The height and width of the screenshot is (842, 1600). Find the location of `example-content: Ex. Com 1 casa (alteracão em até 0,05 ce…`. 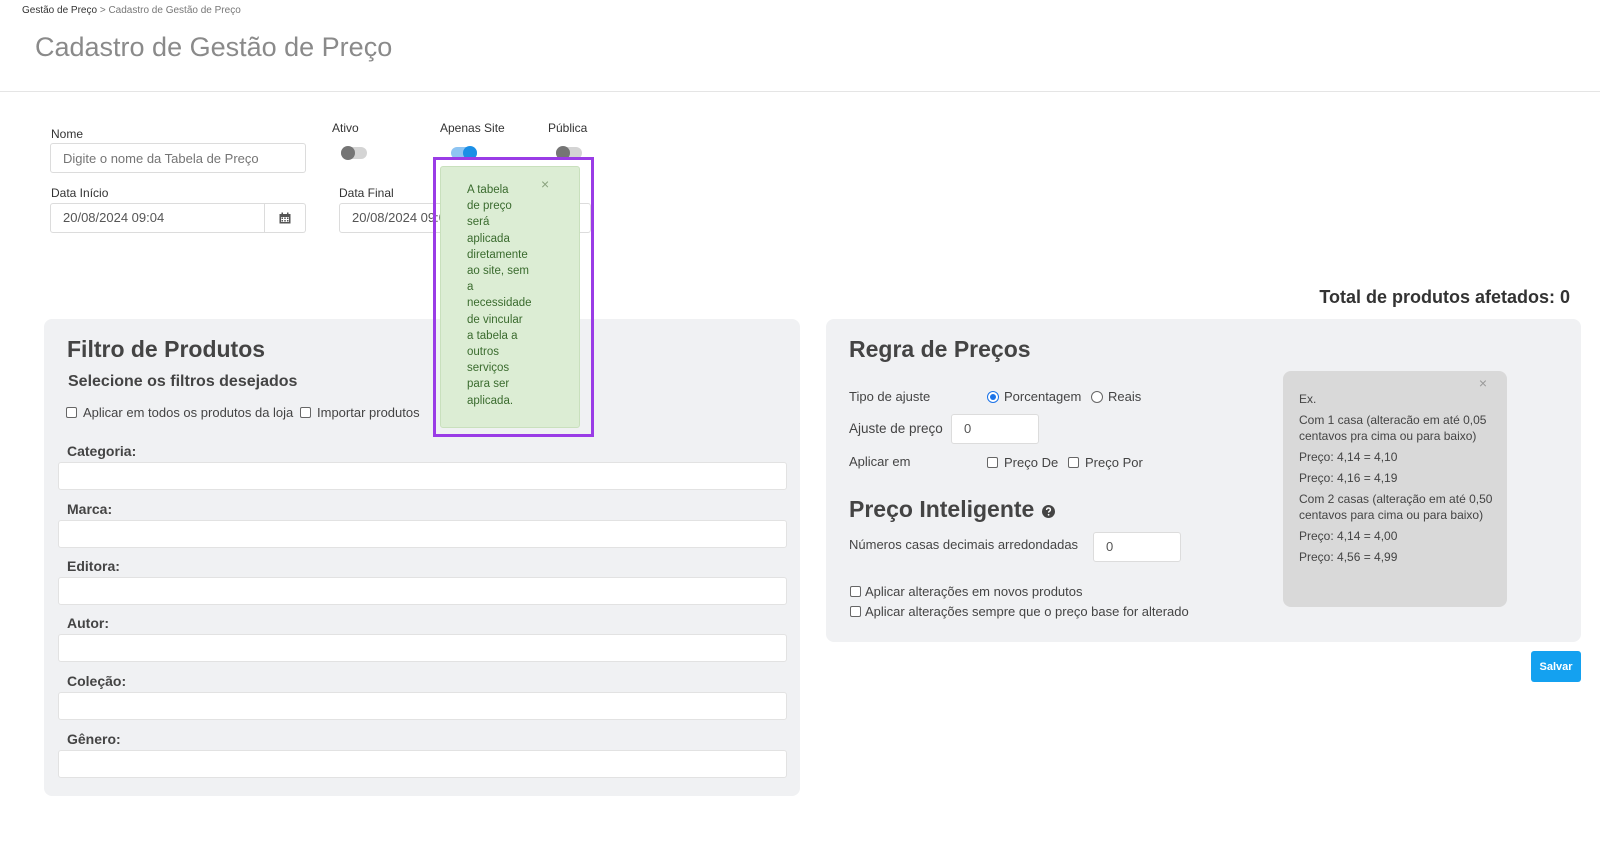

example-content: Ex. Com 1 casa (alteracão em até 0,05 ce… is located at coordinates (1396, 478).